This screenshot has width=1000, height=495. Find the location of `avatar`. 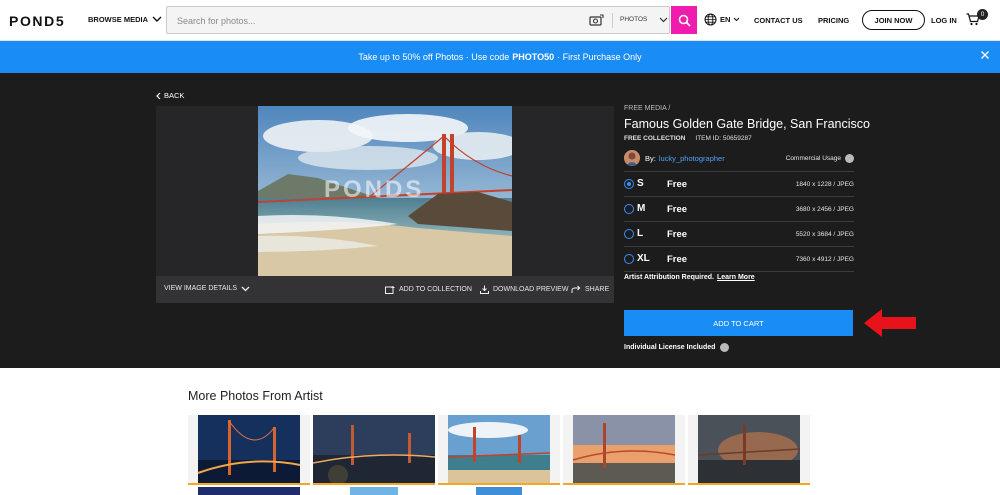

avatar is located at coordinates (632, 158).